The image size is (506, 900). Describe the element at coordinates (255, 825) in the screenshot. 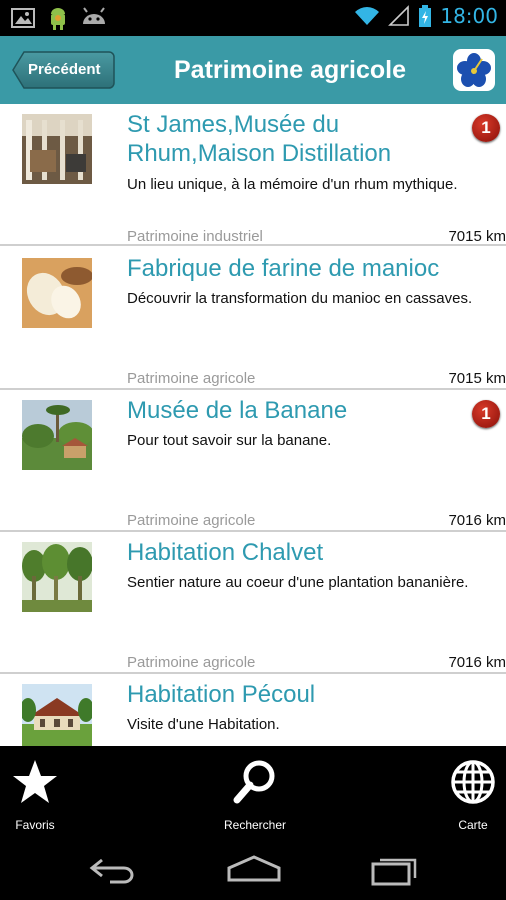

I see `tab-search-label: Rechercher` at that location.